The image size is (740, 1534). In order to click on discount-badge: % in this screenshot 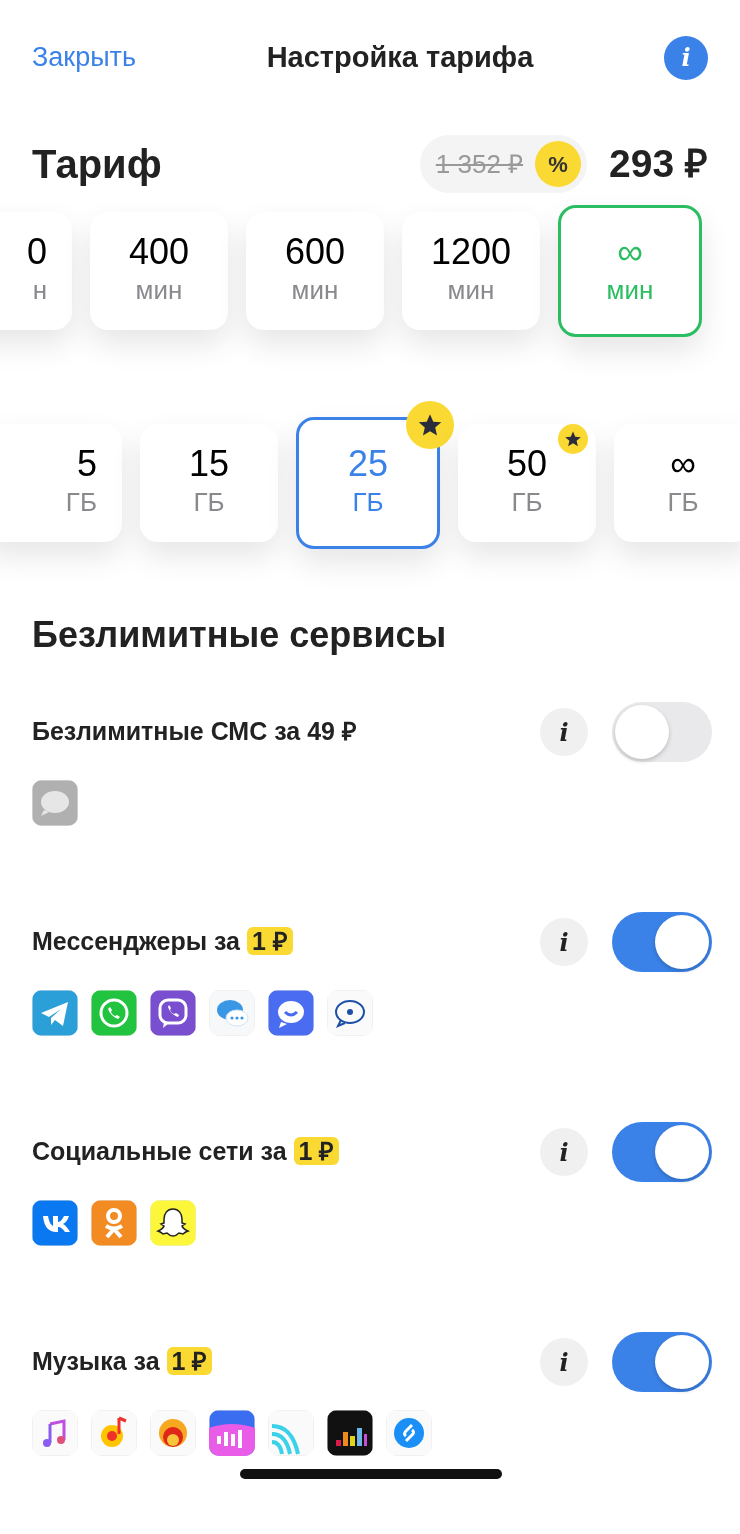, I will do `click(558, 164)`.